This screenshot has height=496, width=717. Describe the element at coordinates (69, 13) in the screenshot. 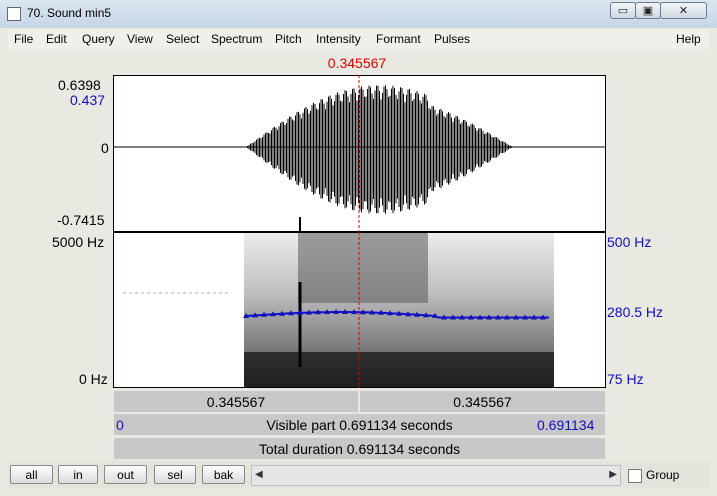

I see `window-title: 70. Sound min5` at that location.